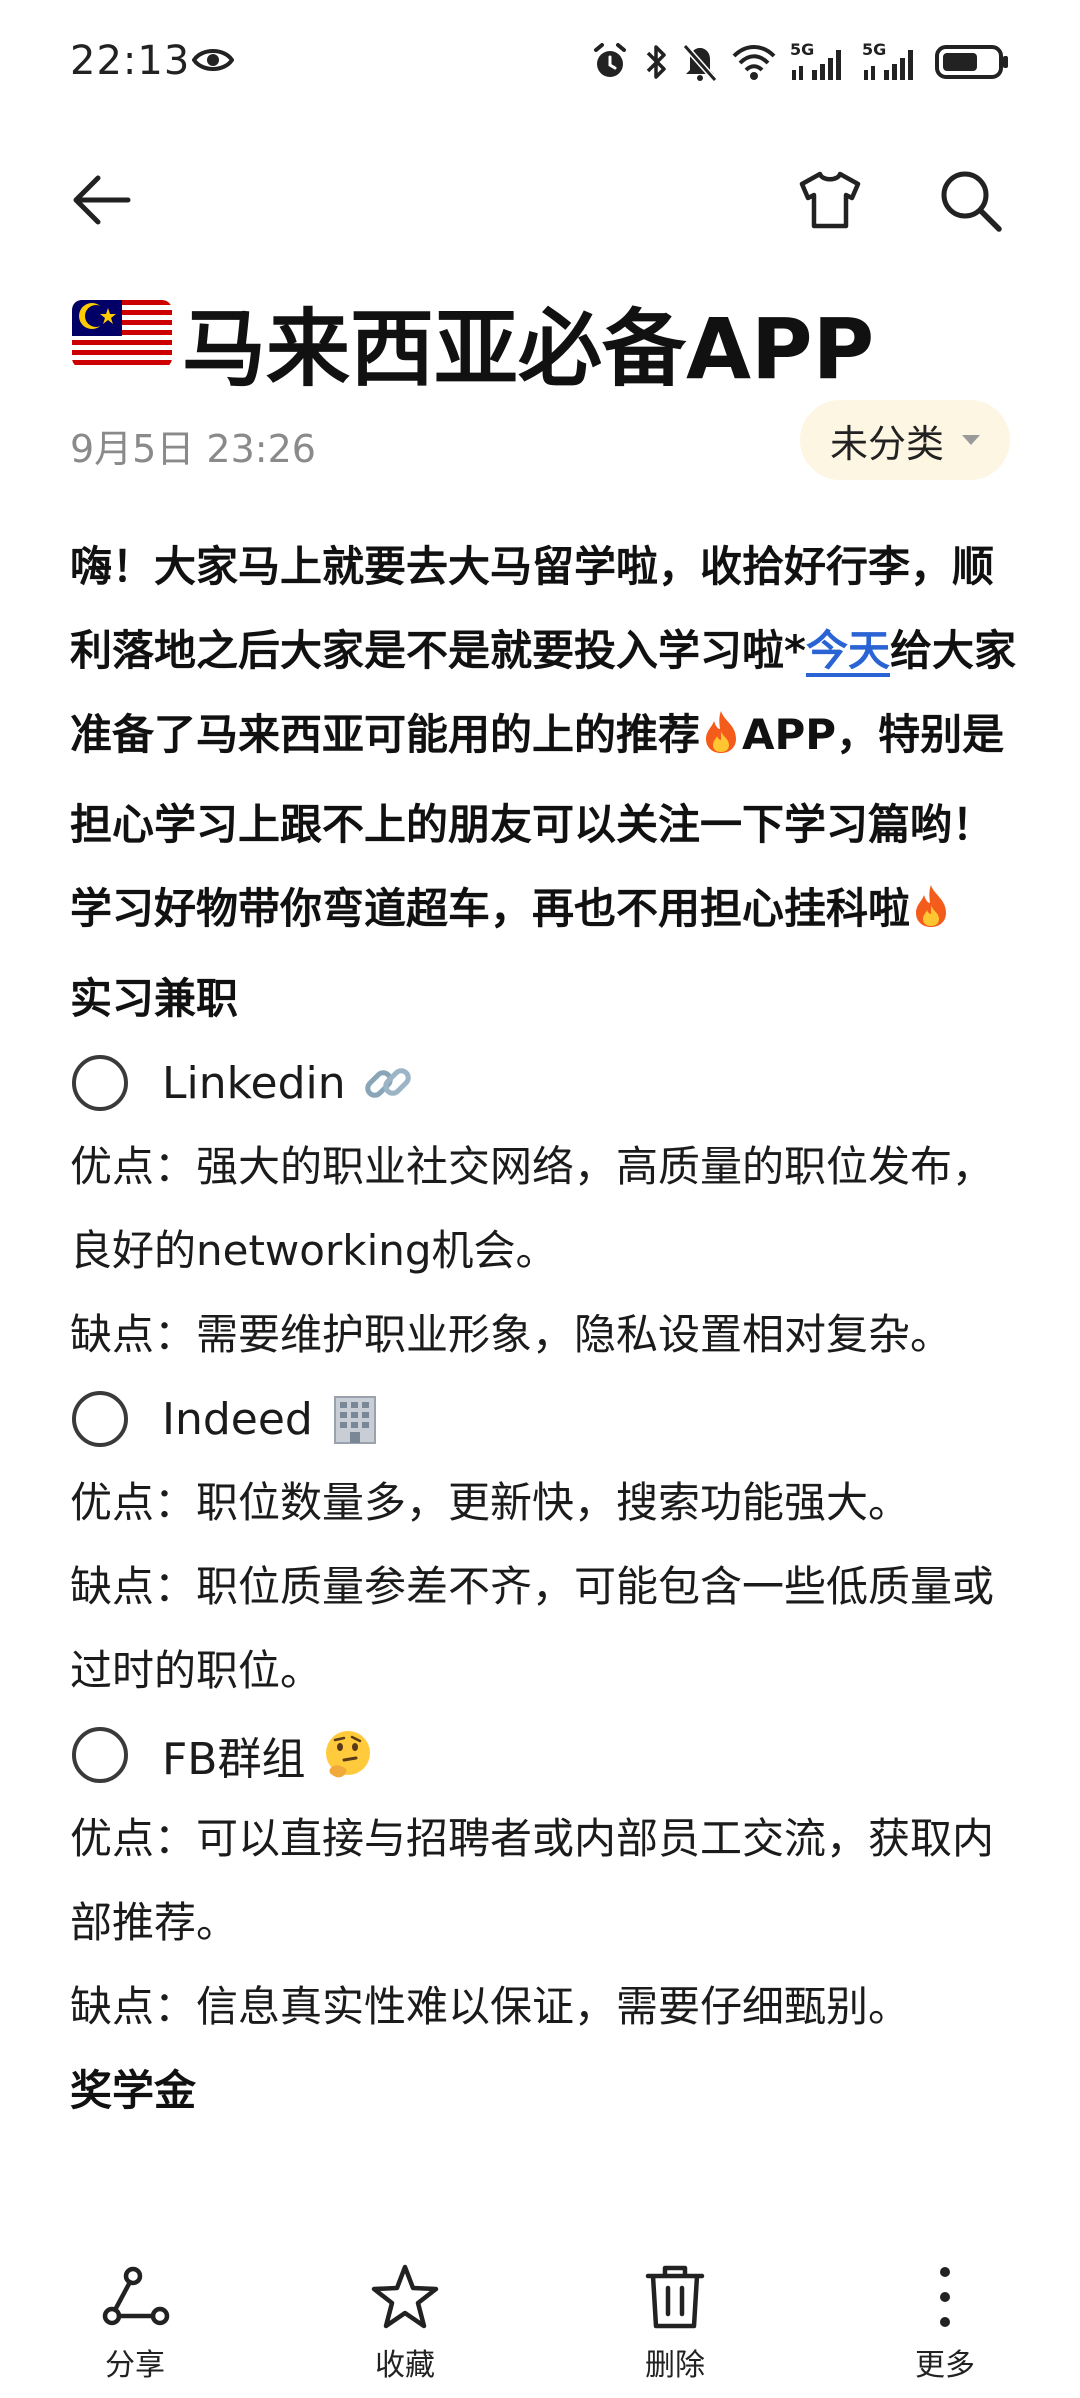 The width and height of the screenshot is (1080, 2398). I want to click on search-icon, so click(971, 201).